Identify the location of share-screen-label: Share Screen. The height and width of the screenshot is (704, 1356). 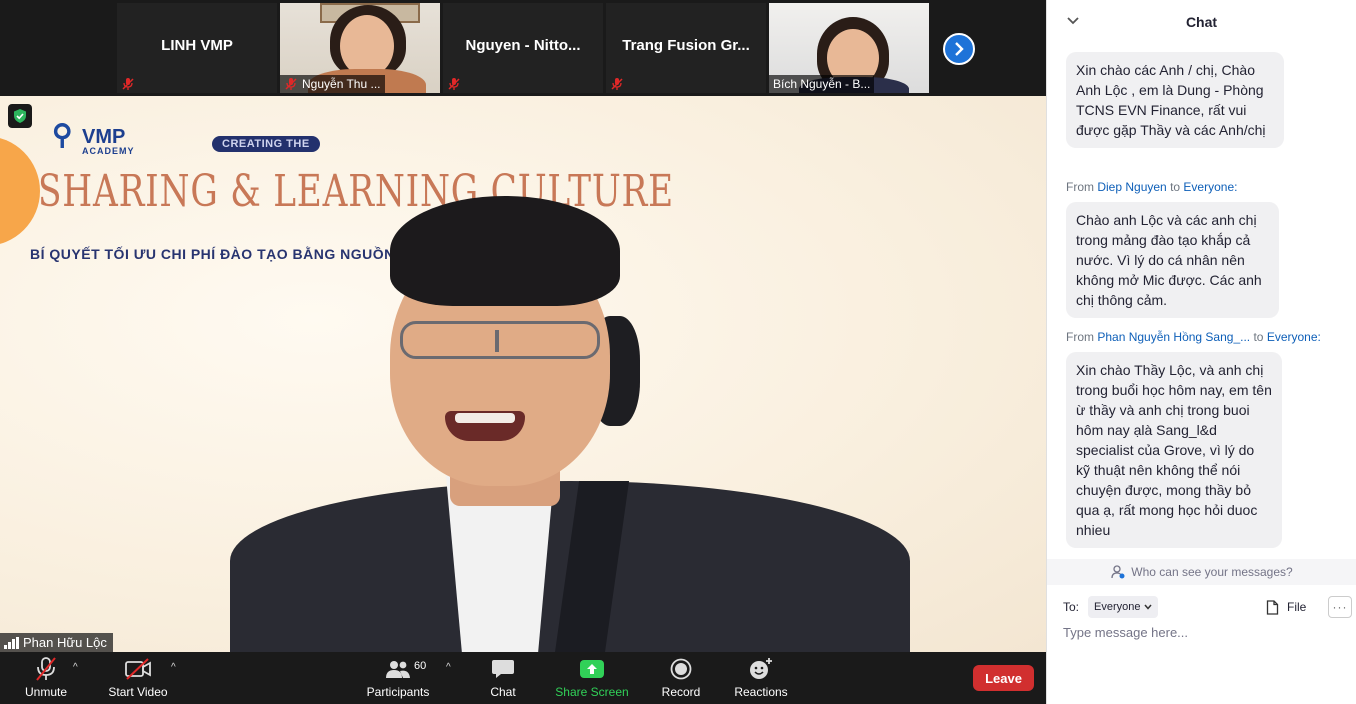
(592, 692).